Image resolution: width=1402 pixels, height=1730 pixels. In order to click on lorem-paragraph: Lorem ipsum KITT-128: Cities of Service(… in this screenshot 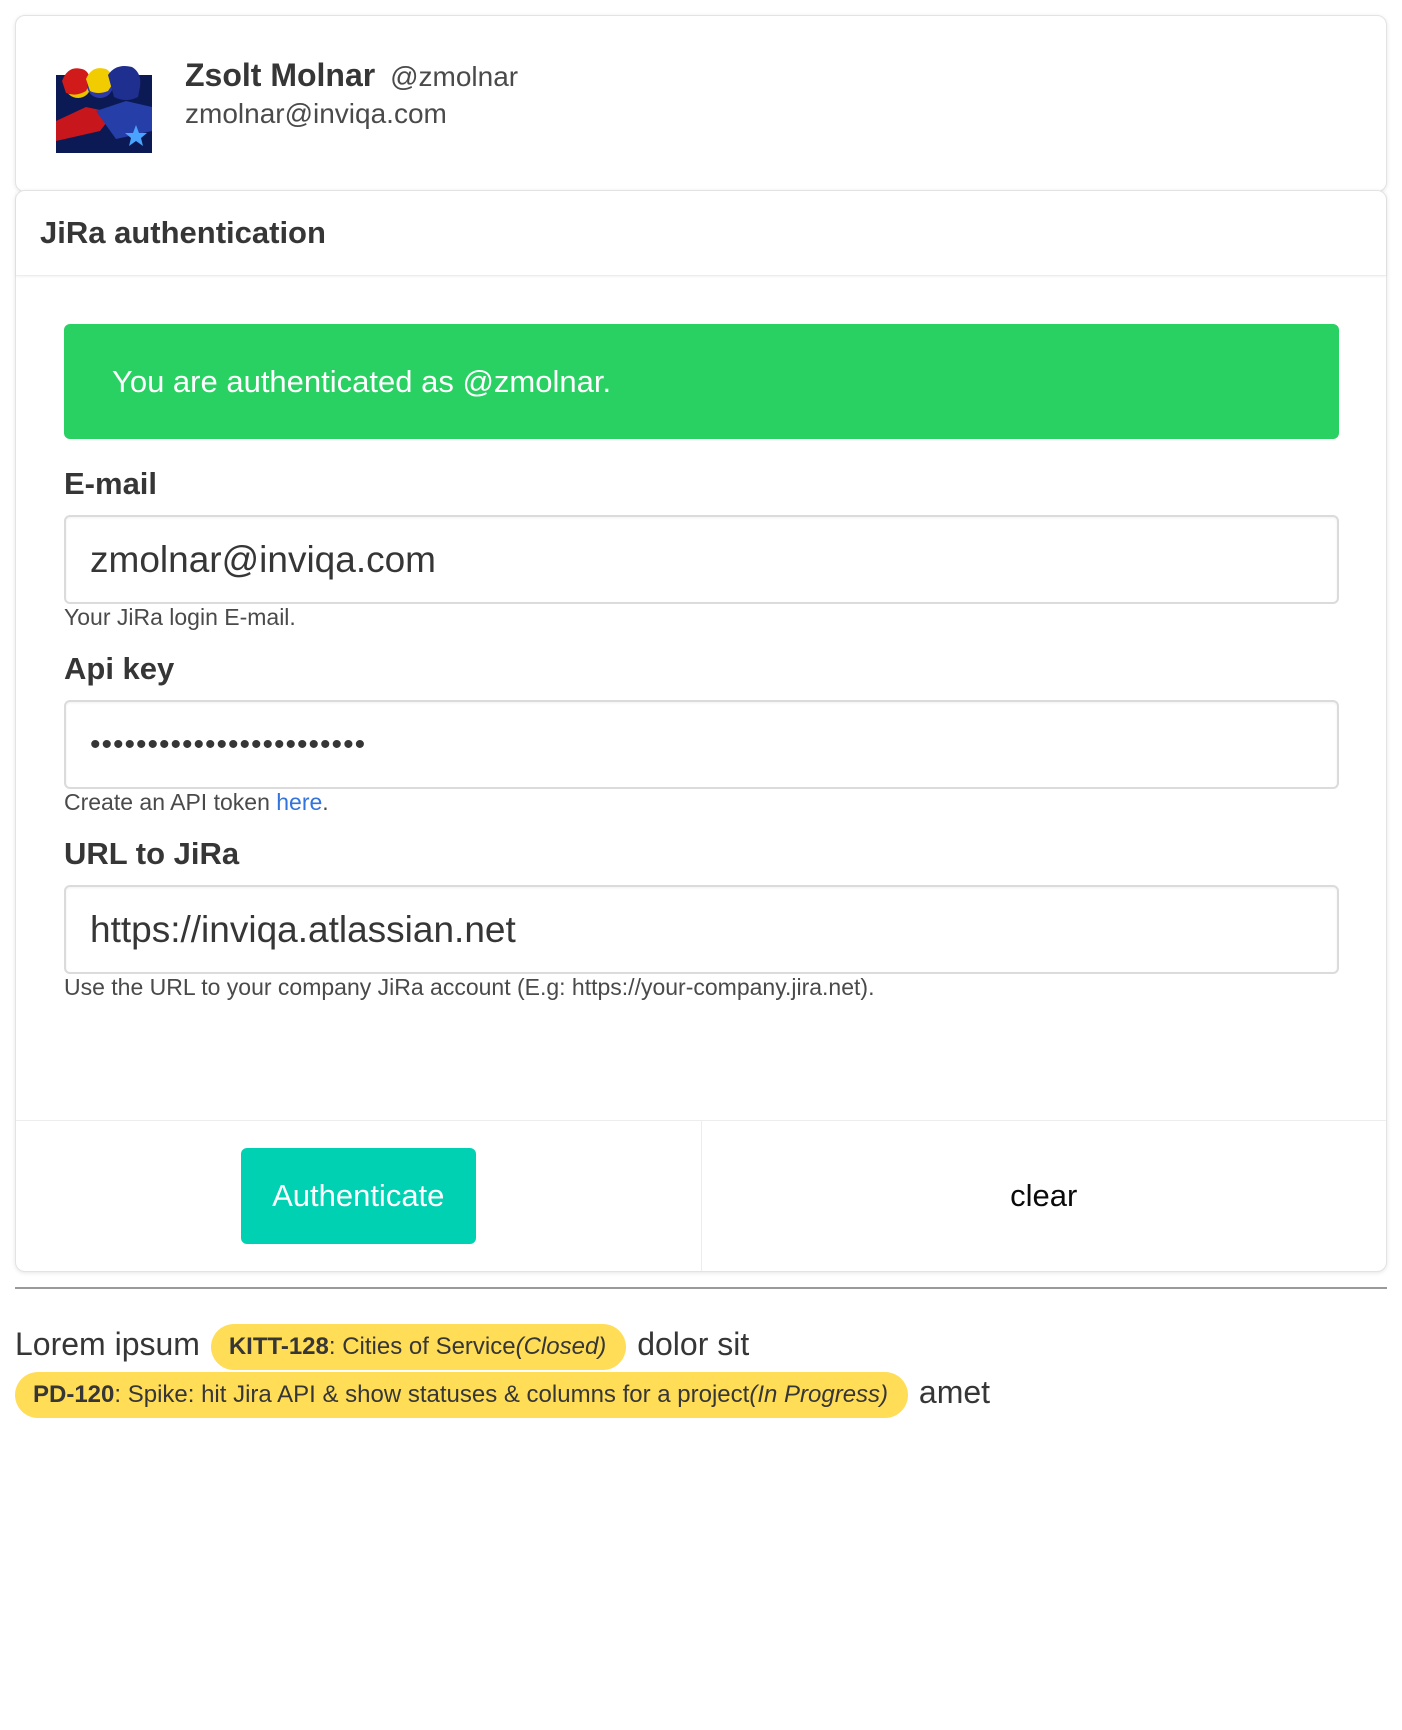, I will do `click(700, 1369)`.